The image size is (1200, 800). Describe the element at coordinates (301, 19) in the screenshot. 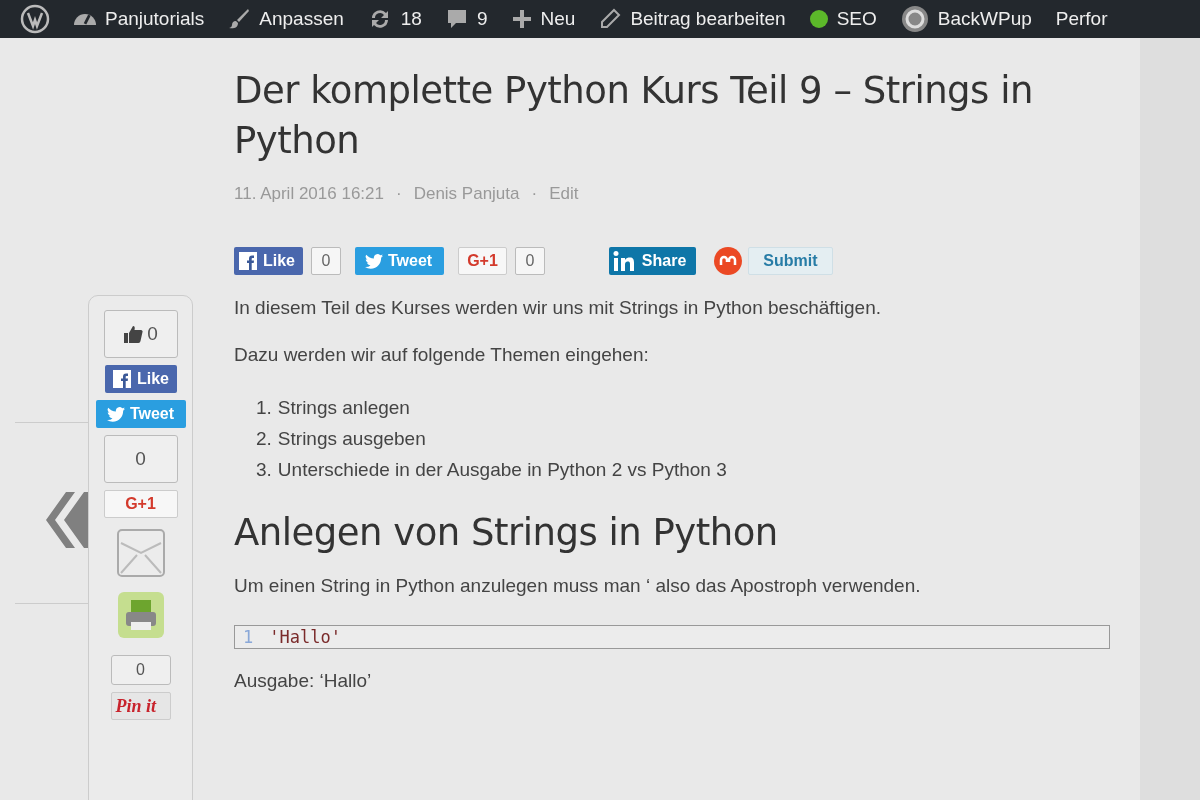

I see `toolbar-label: Anpassen` at that location.